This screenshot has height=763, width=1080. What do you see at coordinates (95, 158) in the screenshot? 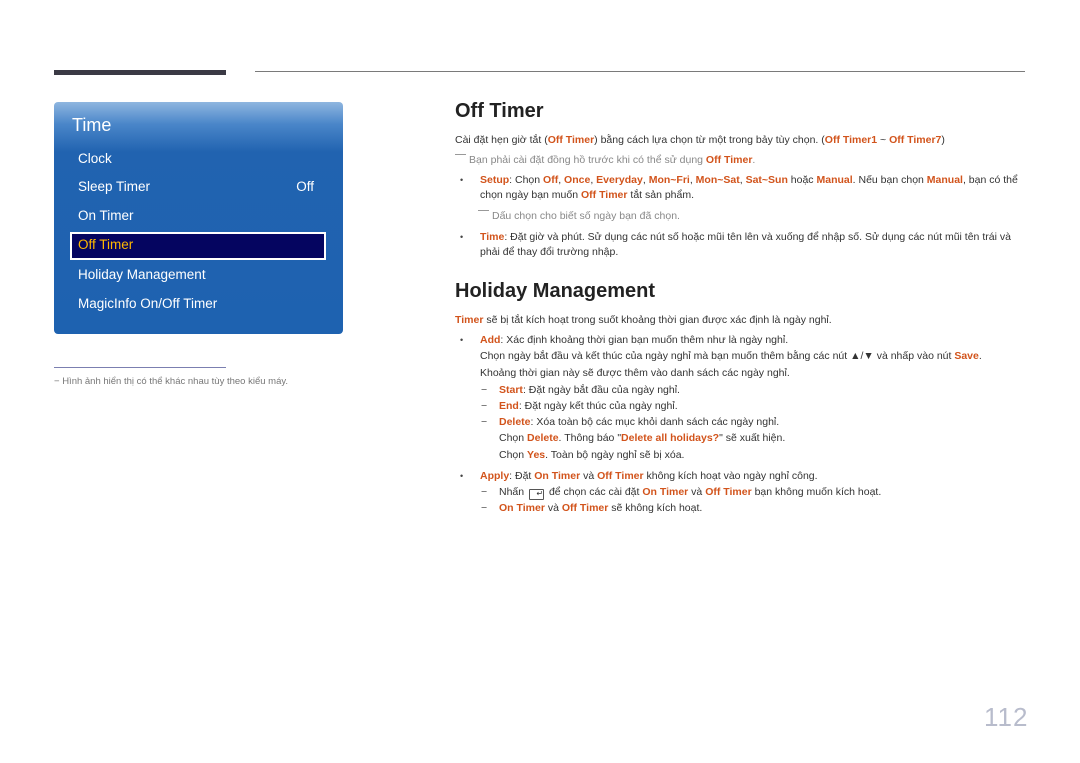
I see `menu-item-label: Clock` at bounding box center [95, 158].